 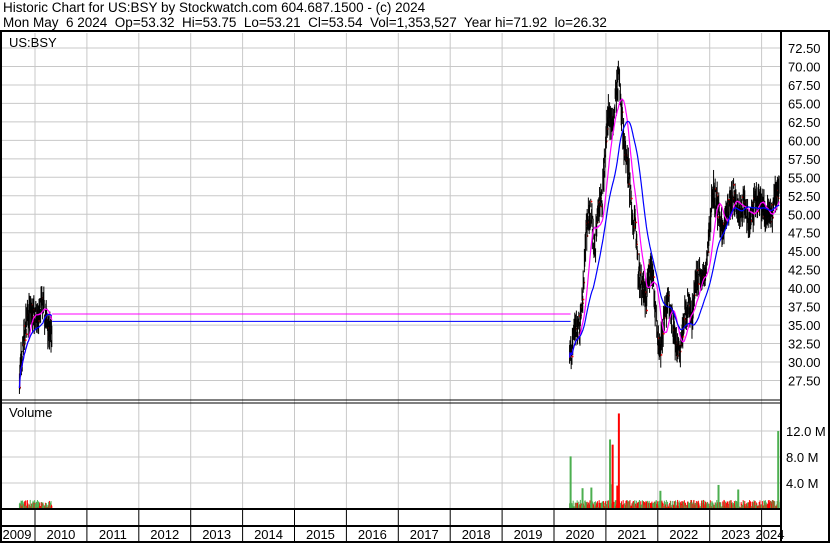 I want to click on price-tick-label: 62.50, so click(x=804, y=122).